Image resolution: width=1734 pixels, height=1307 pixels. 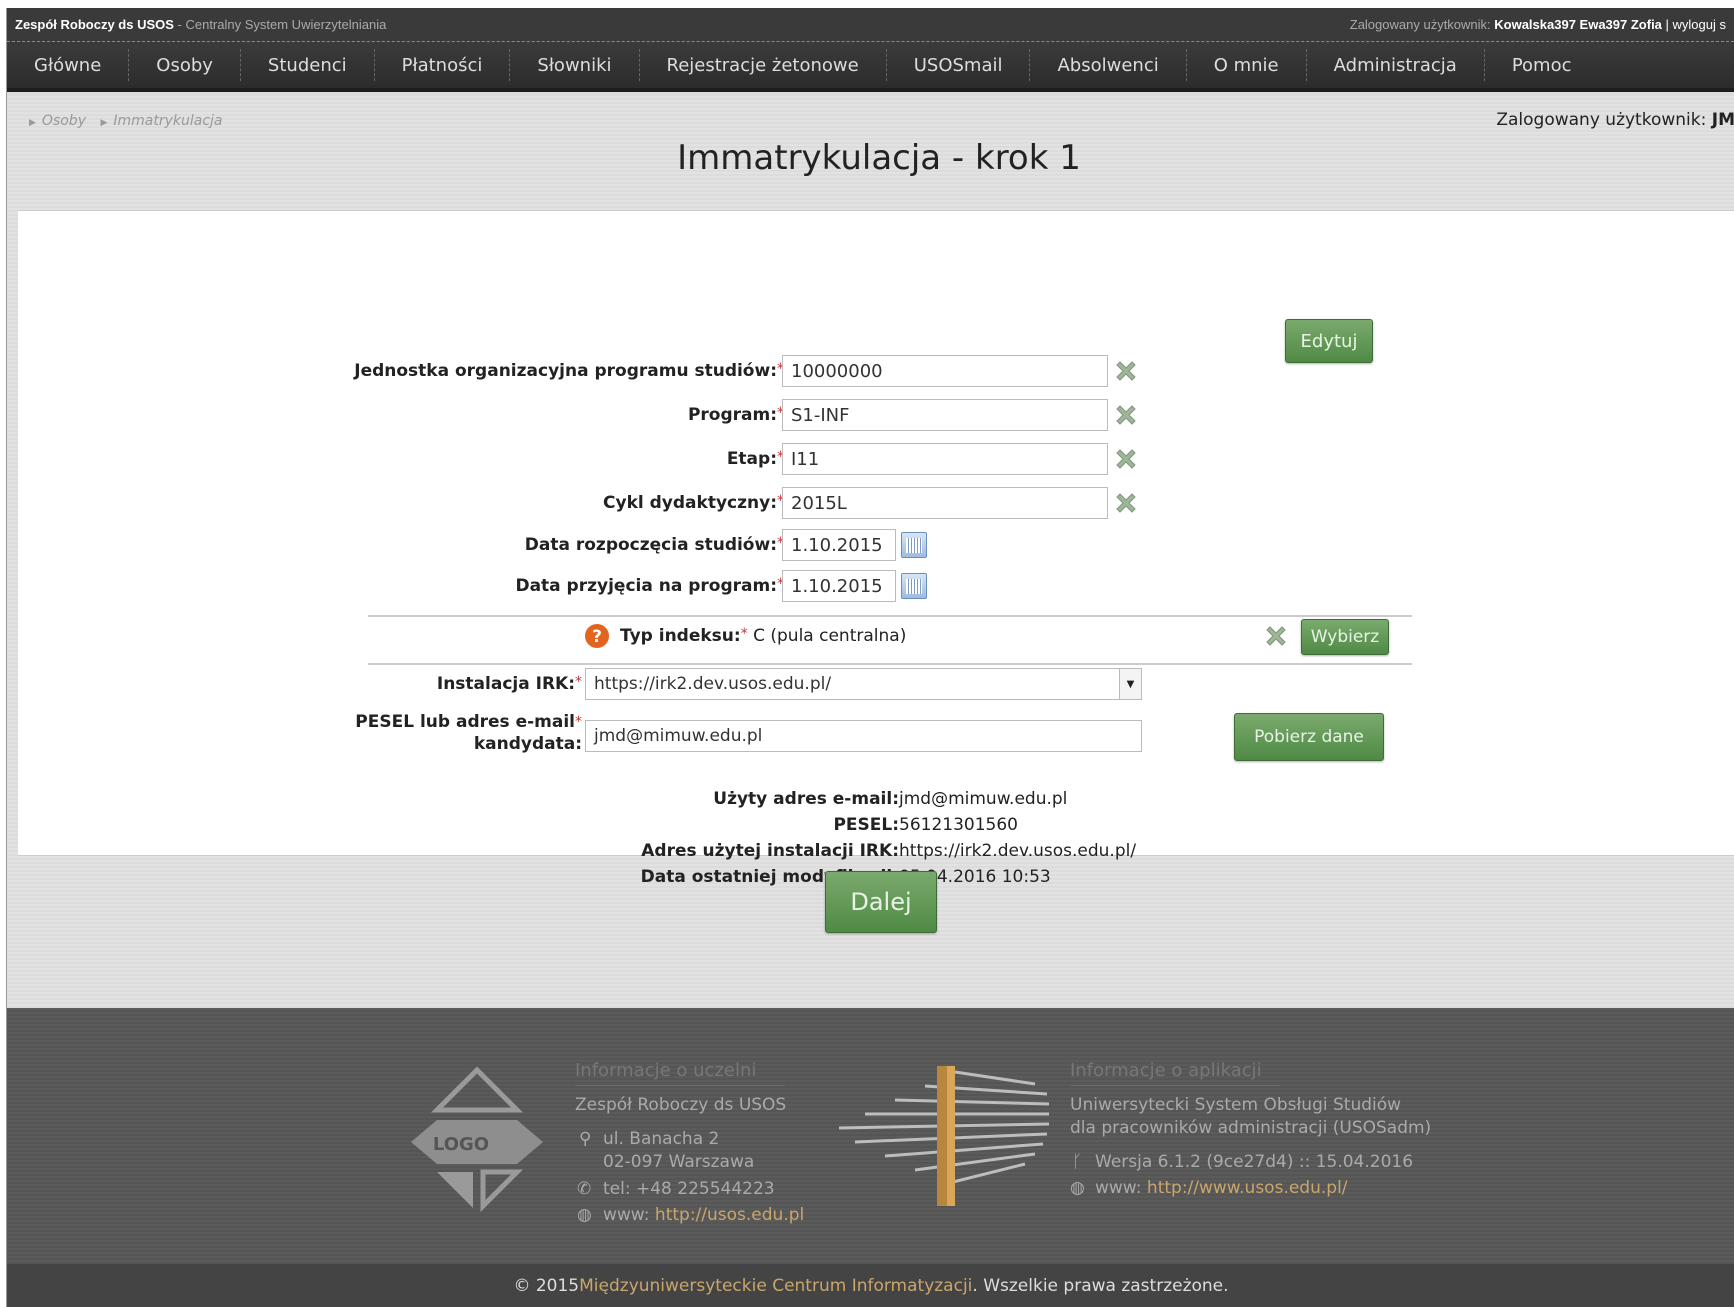 I want to click on irk-select: https://irk2.dev.usos.edu.pl/ ▼, so click(x=863, y=684).